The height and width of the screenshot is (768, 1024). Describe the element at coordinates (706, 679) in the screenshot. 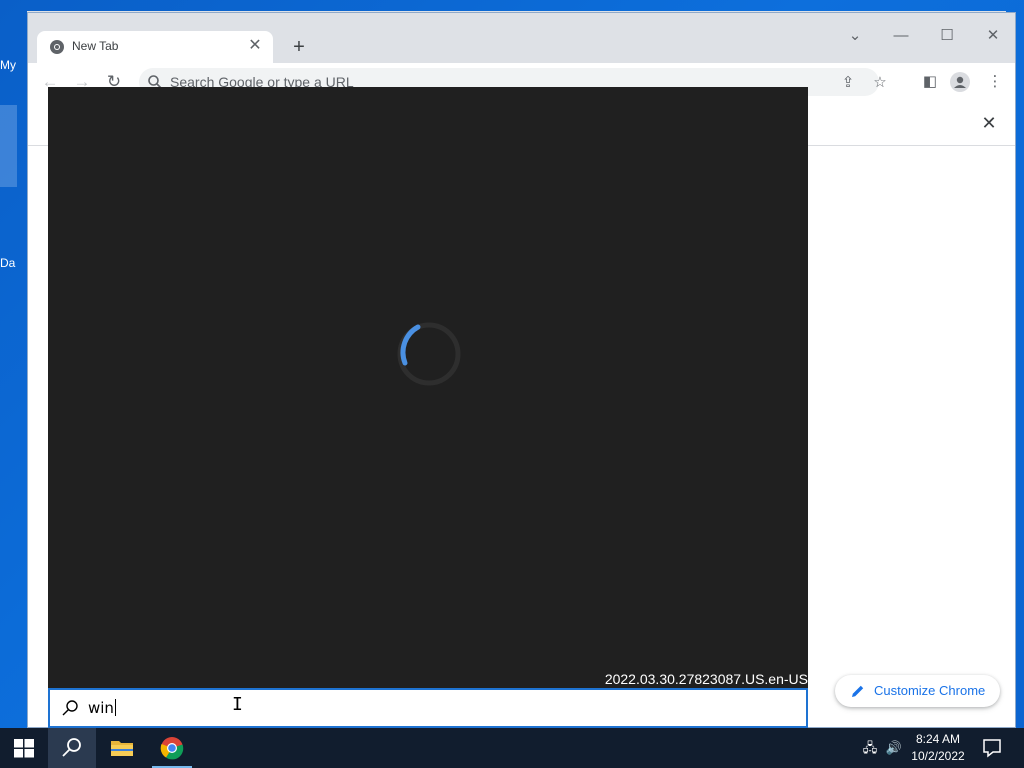

I see `search-version-label: 2022.03.30.27823087.US.en-US` at that location.